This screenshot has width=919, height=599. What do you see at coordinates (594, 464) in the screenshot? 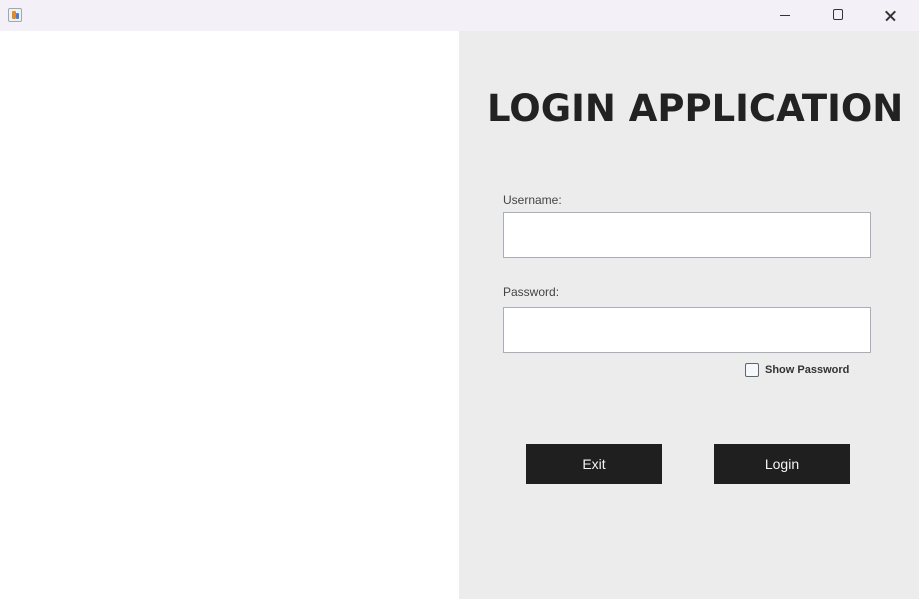
I see `exit-button: Exit` at bounding box center [594, 464].